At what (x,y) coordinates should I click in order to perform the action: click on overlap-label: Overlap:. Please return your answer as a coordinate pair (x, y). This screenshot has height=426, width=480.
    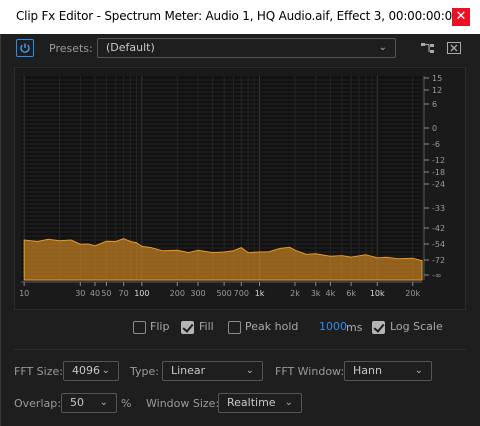
    Looking at the image, I should click on (37, 403).